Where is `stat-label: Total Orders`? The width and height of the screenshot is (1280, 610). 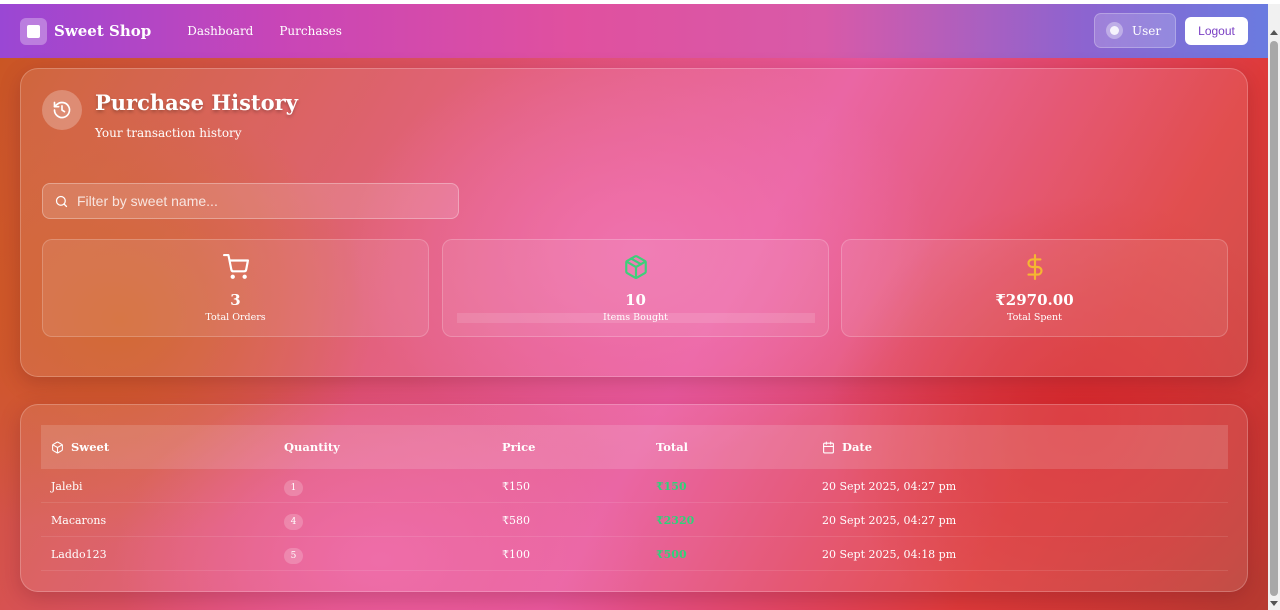
stat-label: Total Orders is located at coordinates (235, 317).